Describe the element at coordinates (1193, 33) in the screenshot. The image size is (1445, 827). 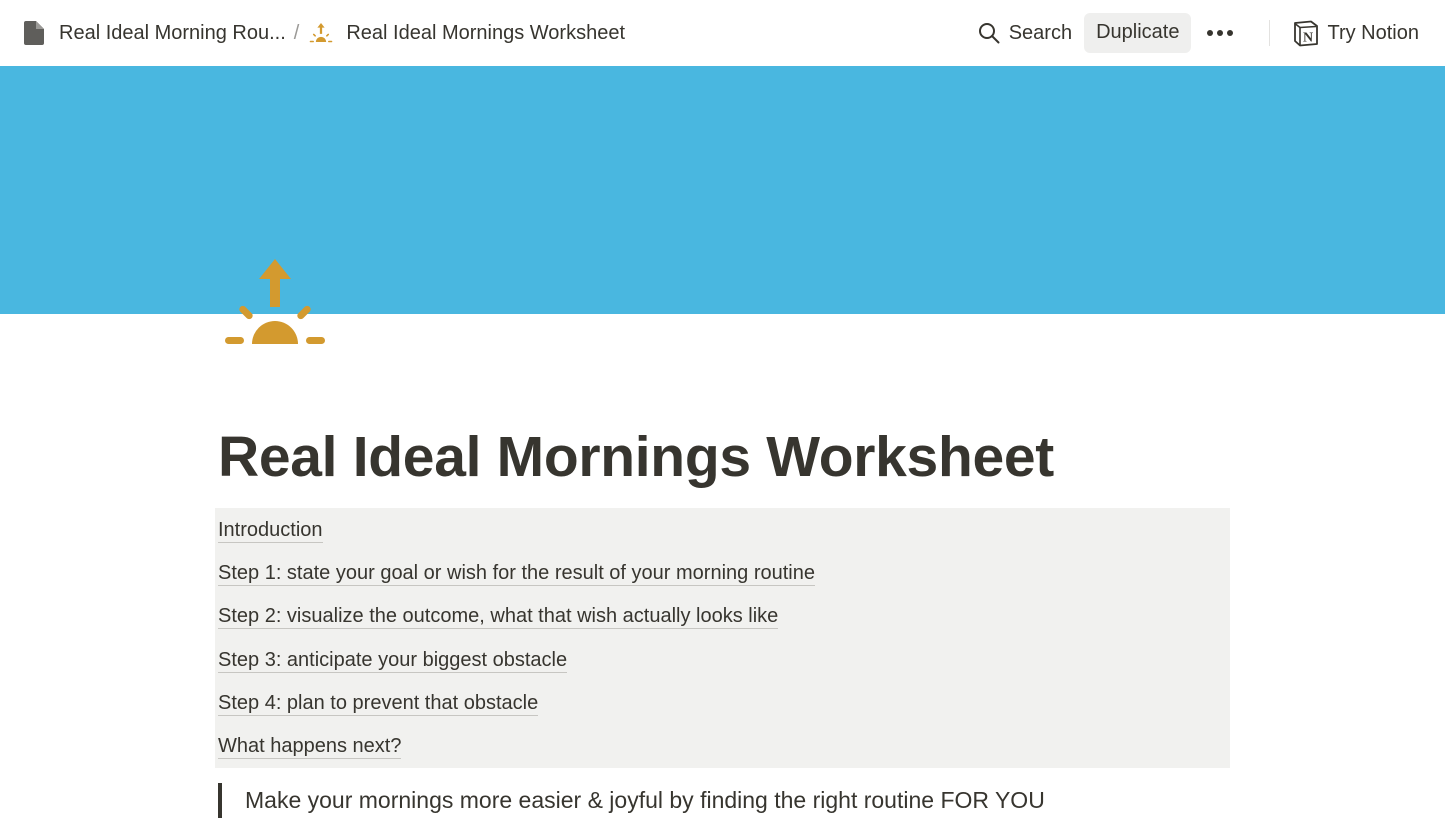
I see `topbar-actions: Search Duplicate N Try Notion` at that location.